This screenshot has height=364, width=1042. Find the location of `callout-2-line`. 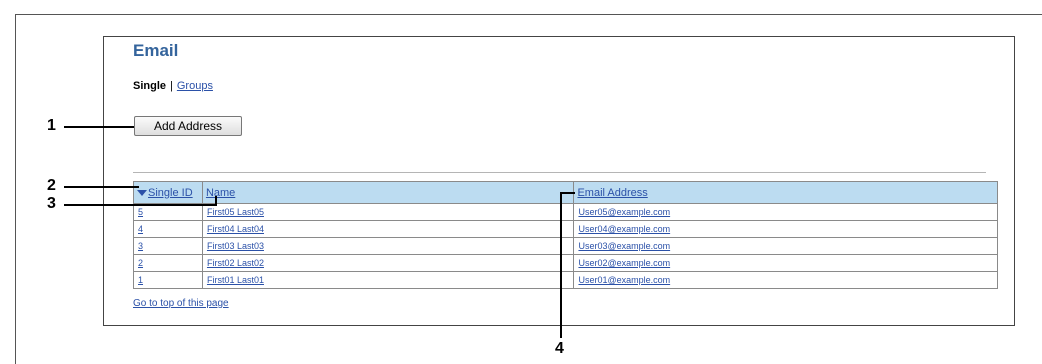

callout-2-line is located at coordinates (101, 187).